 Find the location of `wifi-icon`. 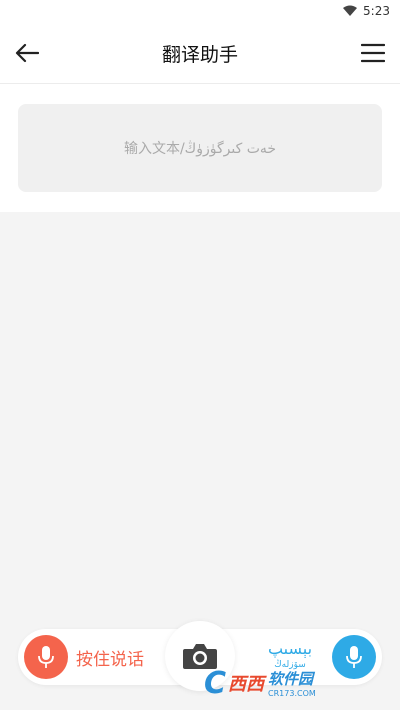

wifi-icon is located at coordinates (350, 11).